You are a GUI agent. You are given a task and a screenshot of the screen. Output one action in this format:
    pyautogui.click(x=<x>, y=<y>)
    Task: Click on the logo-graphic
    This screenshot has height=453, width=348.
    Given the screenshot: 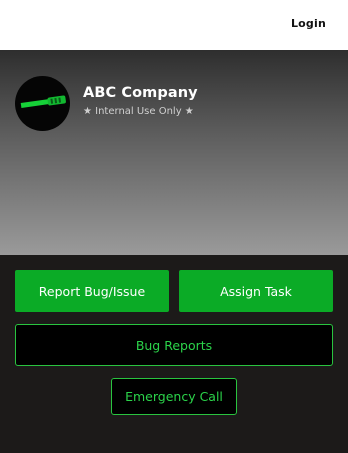 What is the action you would take?
    pyautogui.click(x=43, y=101)
    